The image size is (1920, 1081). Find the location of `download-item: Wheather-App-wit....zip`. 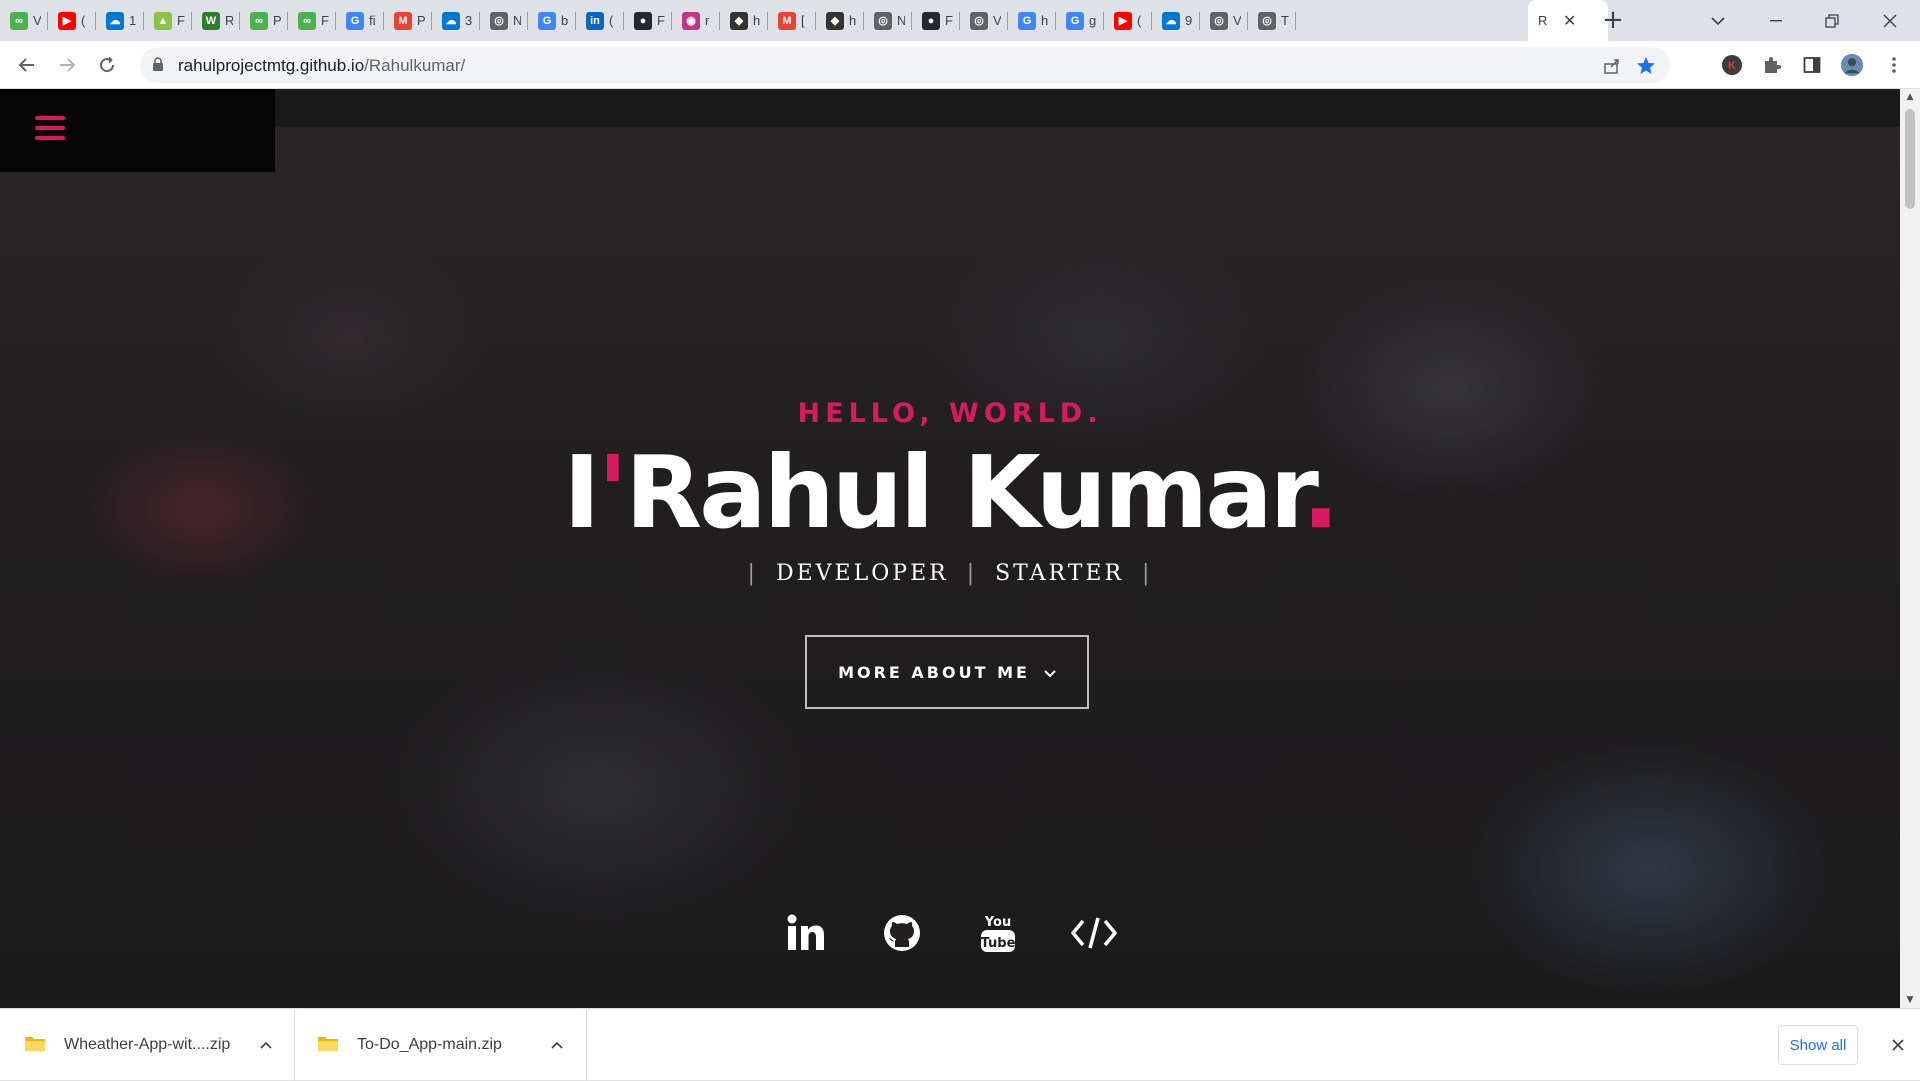

download-item: Wheather-App-wit....zip is located at coordinates (147, 1045).